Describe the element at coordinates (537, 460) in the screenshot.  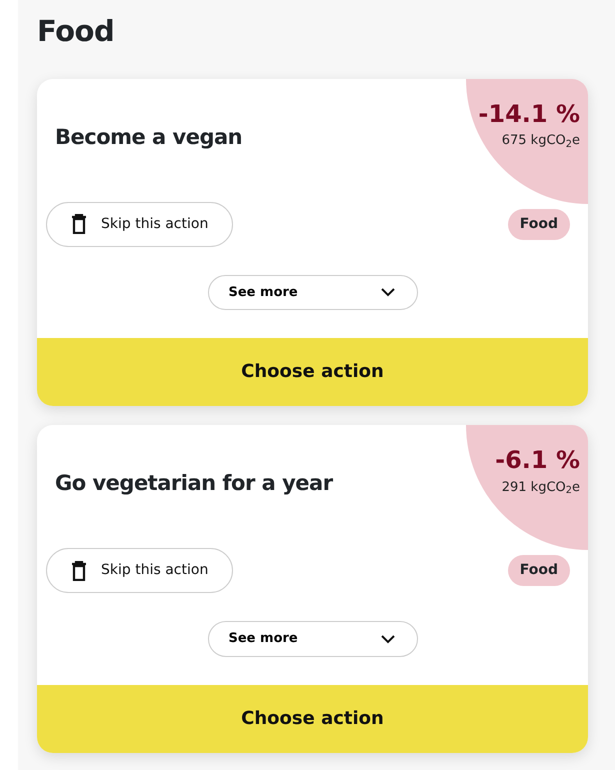
I see `reduction-percent: -6.1 %` at that location.